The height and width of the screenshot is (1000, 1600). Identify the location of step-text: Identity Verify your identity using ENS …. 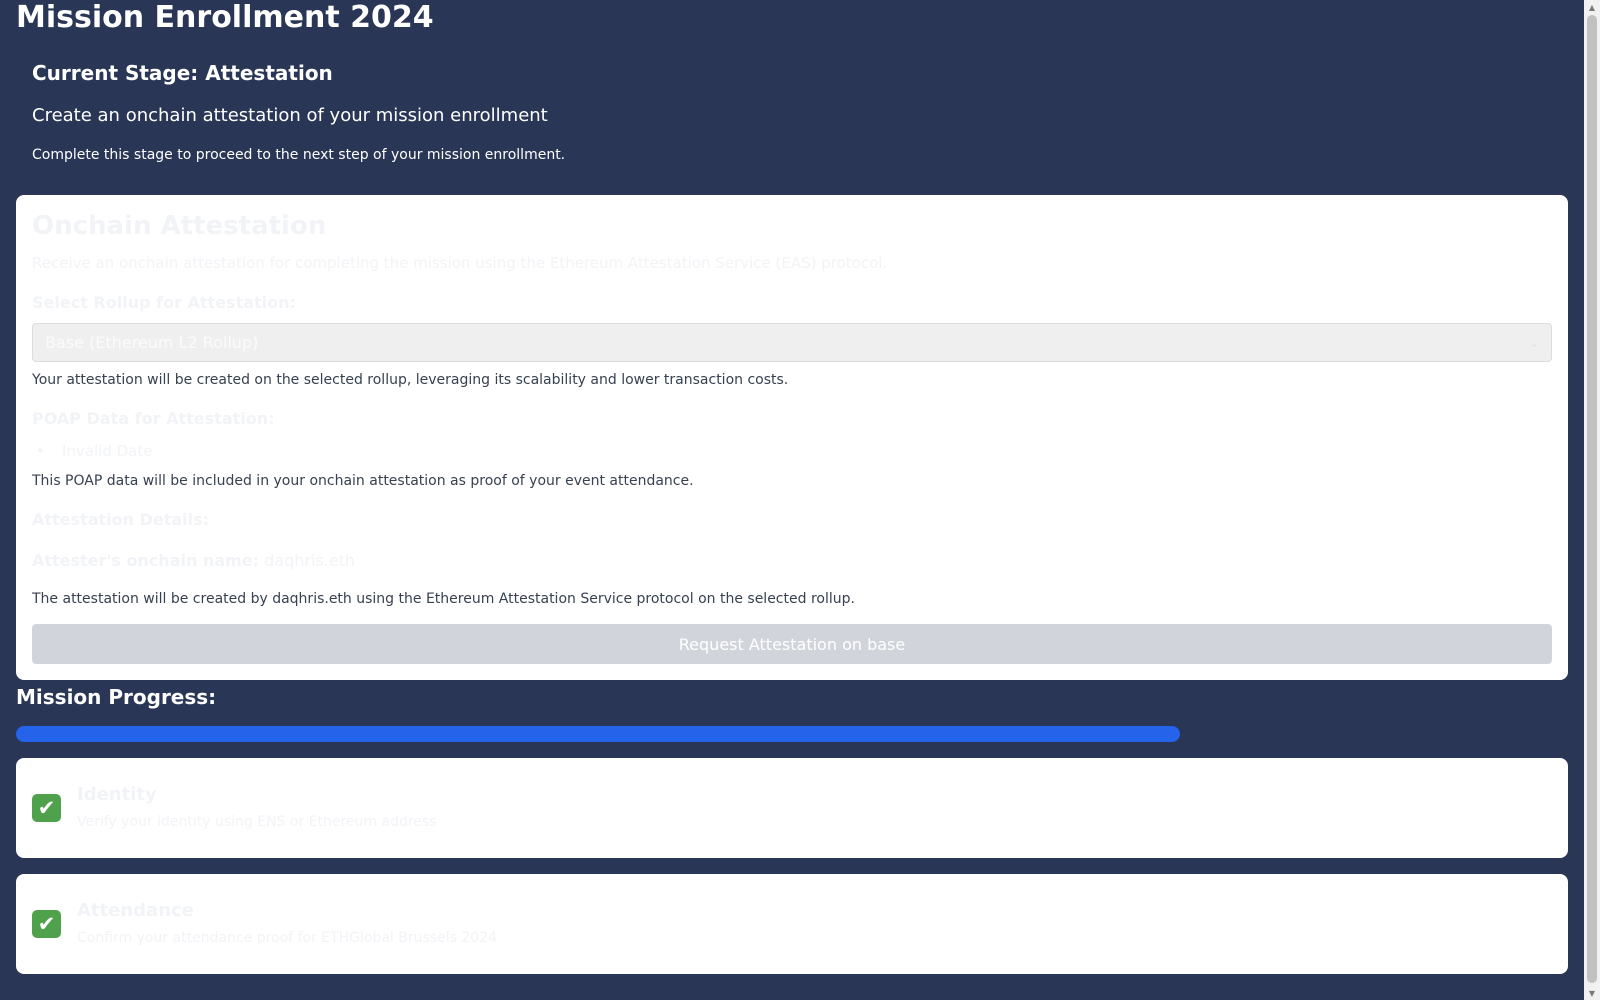
(257, 808).